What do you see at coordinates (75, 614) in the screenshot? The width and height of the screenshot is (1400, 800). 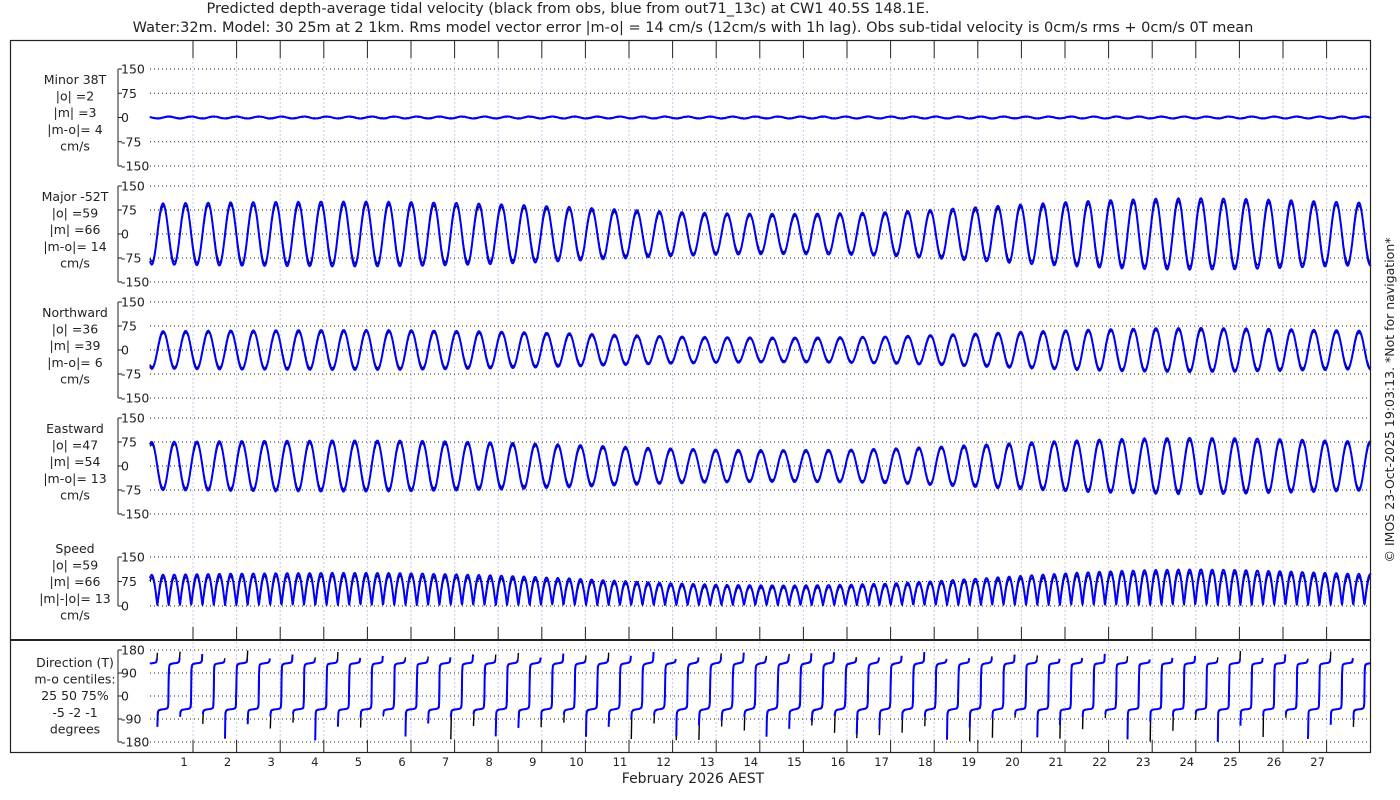 I see `panel-label-speed: cm/s` at bounding box center [75, 614].